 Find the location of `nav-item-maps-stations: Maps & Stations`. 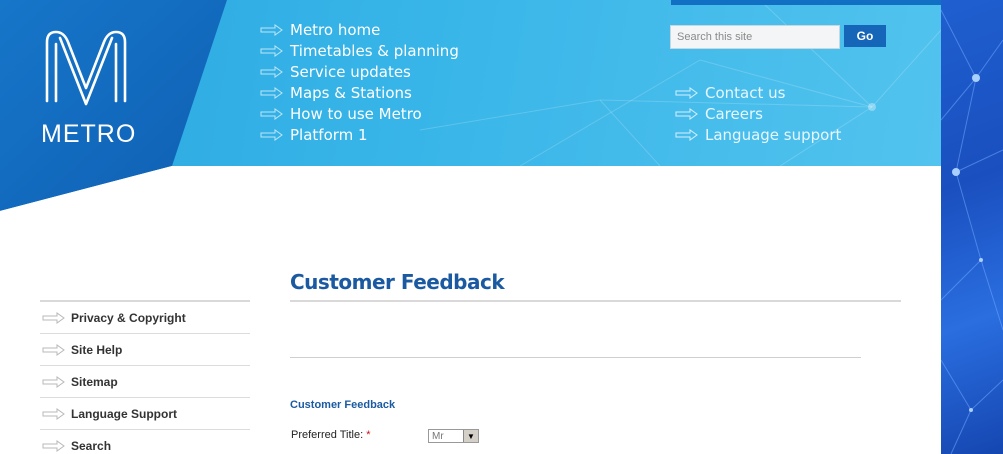

nav-item-maps-stations: Maps & Stations is located at coordinates (359, 92).